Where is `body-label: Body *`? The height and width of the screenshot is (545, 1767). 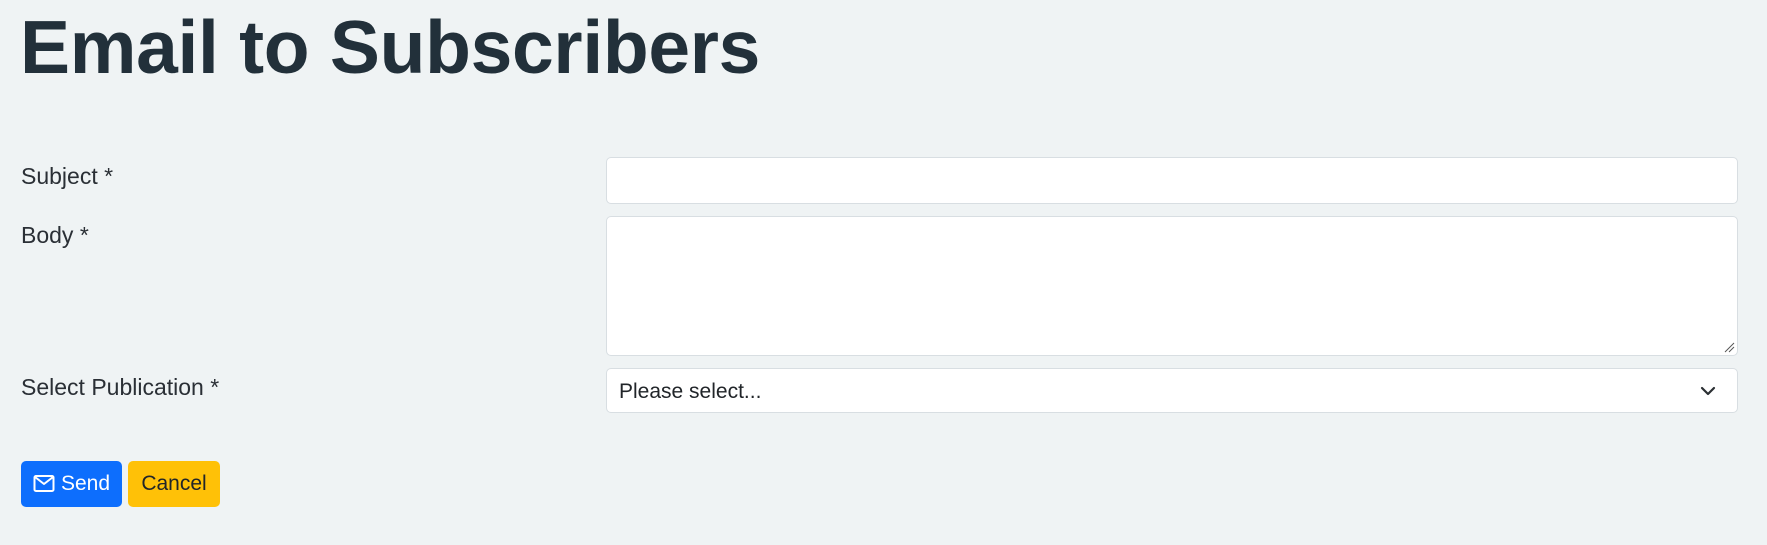 body-label: Body * is located at coordinates (55, 235).